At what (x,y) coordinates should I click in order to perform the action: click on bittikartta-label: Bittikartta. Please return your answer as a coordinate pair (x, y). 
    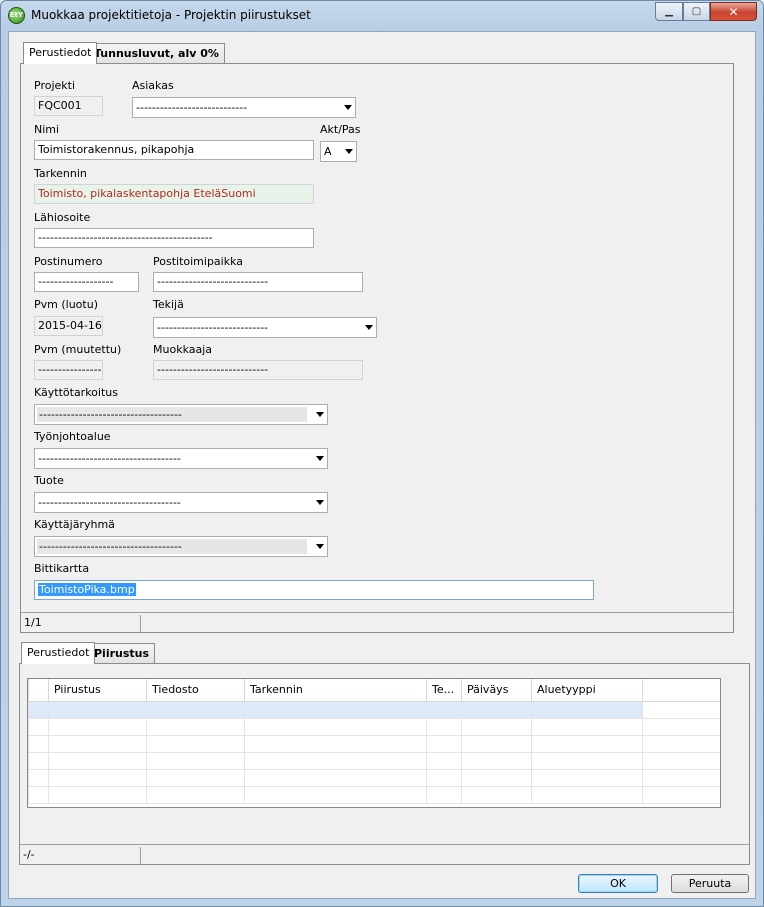
    Looking at the image, I should click on (62, 568).